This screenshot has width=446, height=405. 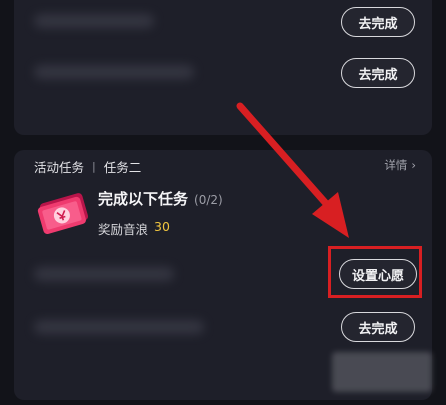 I want to click on complete-button-1: 去完成, so click(x=378, y=22).